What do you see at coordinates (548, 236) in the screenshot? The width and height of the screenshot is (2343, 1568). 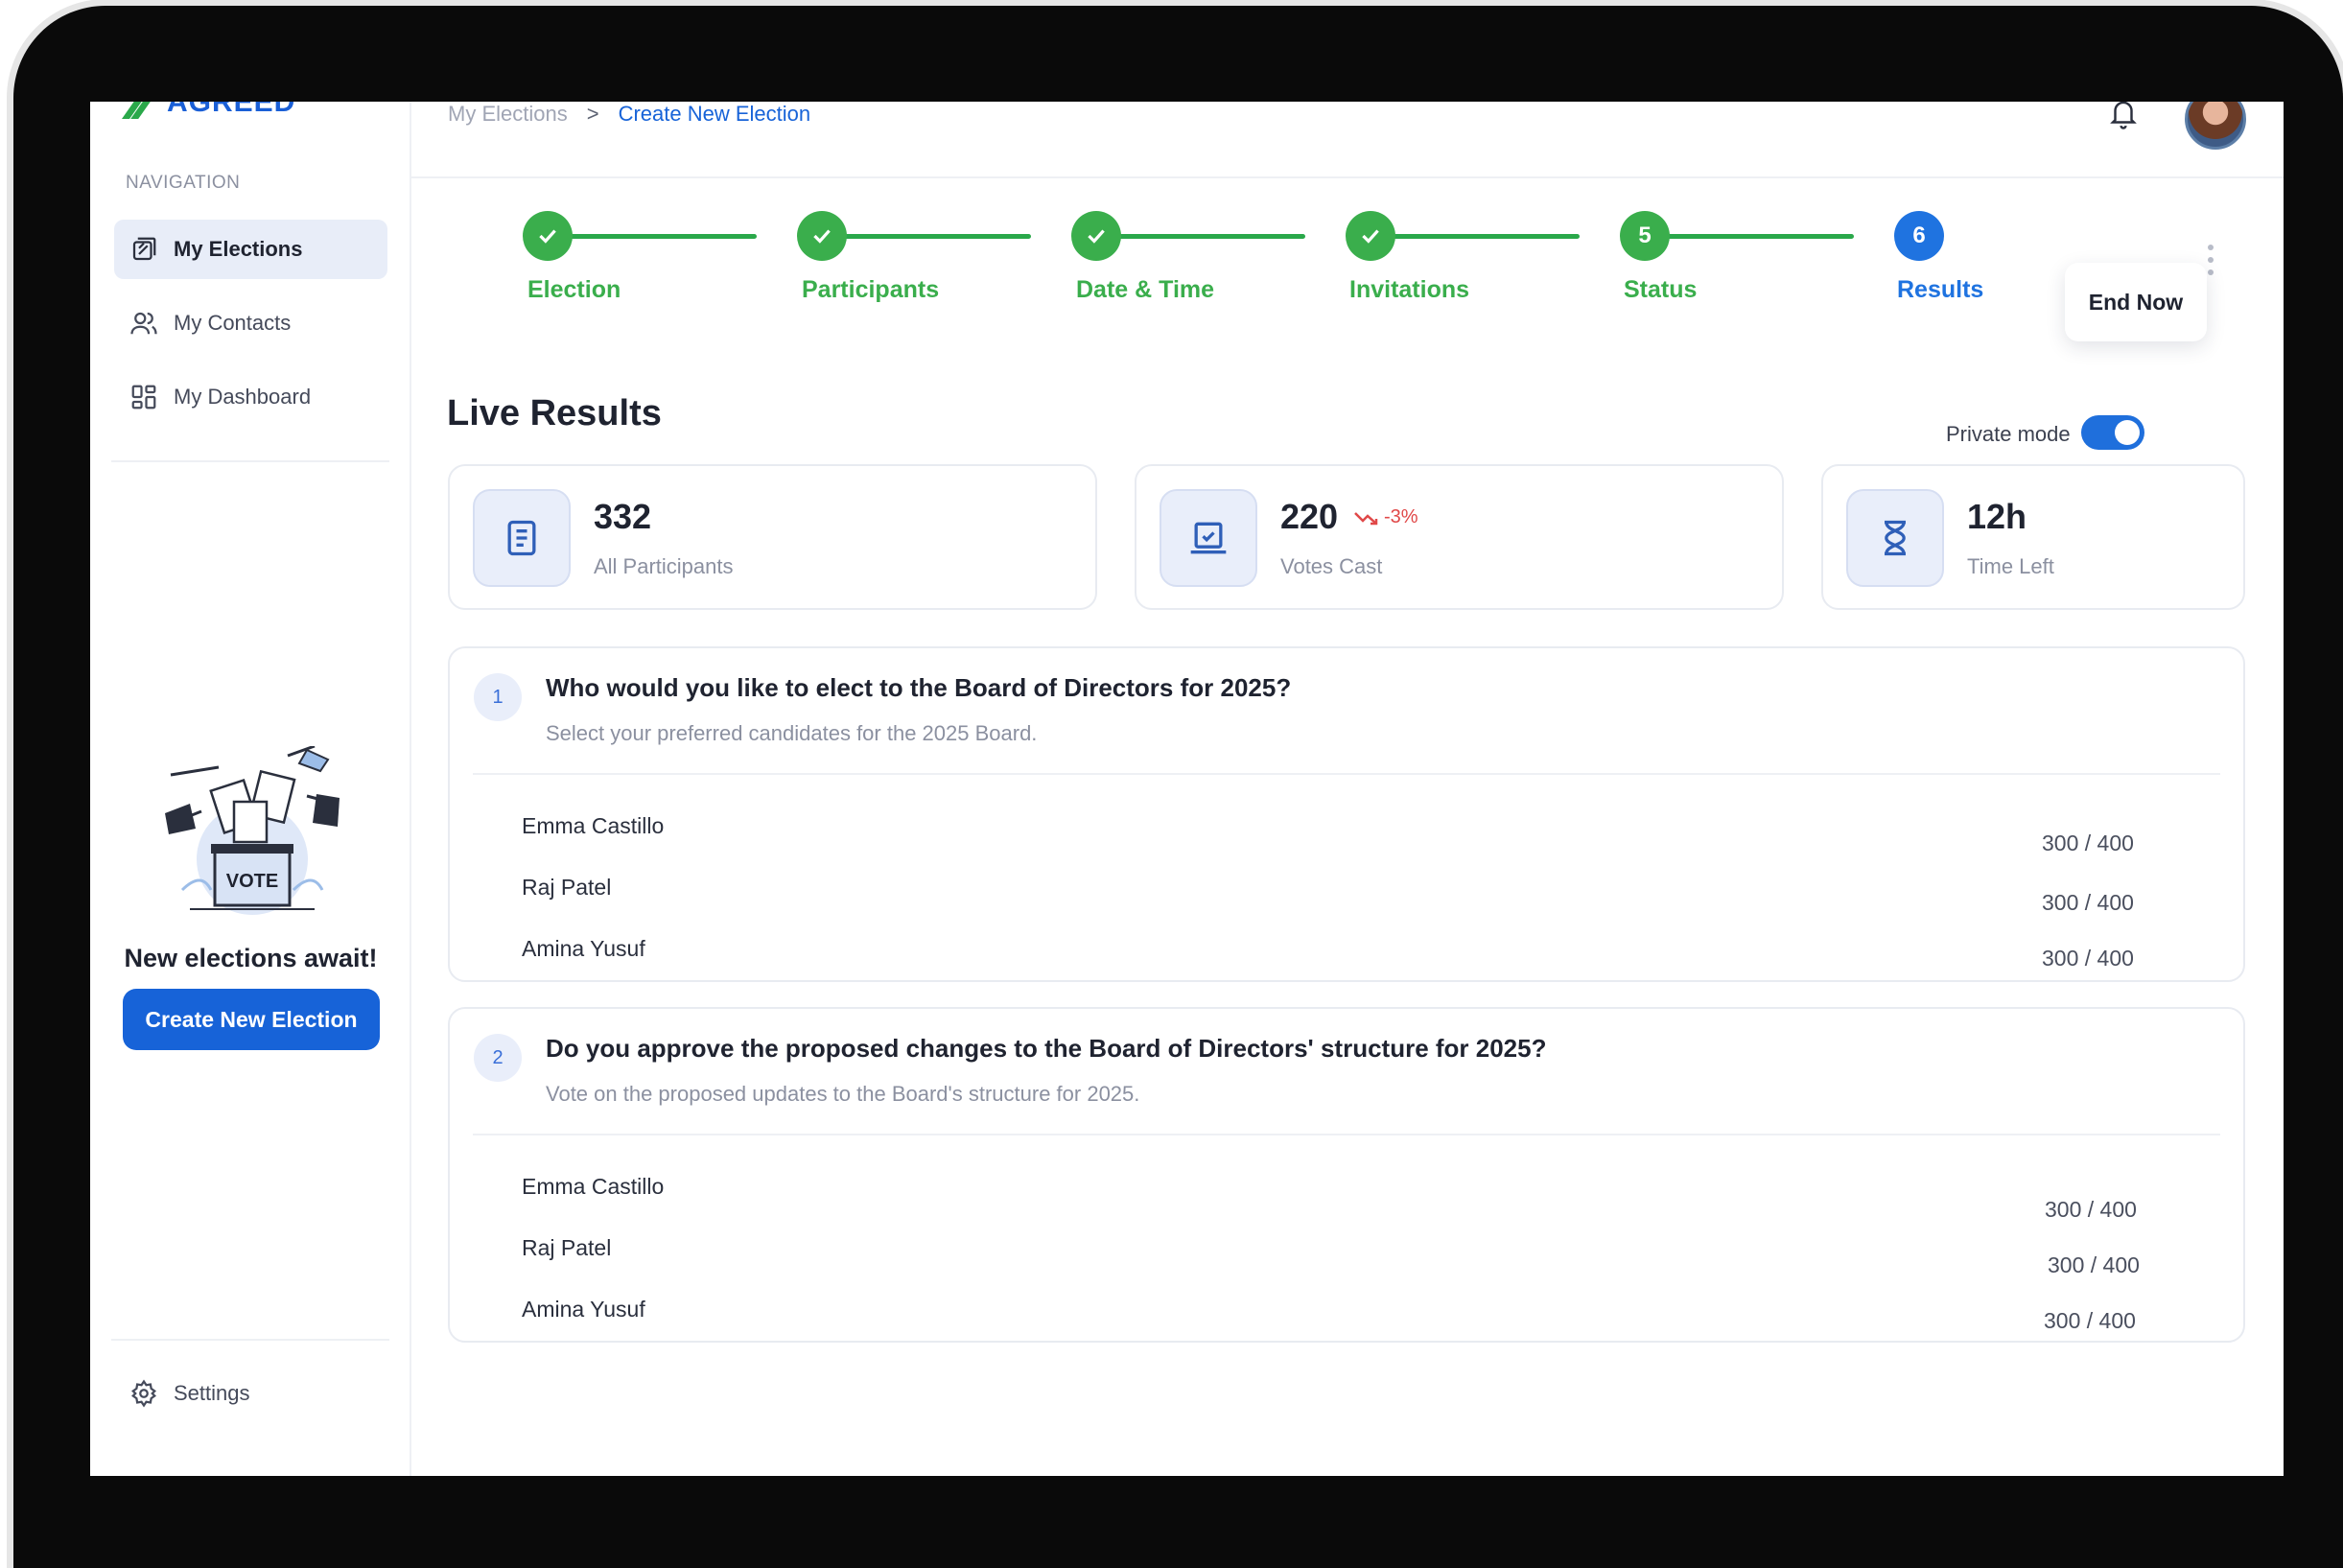 I see `step-1-check-icon` at bounding box center [548, 236].